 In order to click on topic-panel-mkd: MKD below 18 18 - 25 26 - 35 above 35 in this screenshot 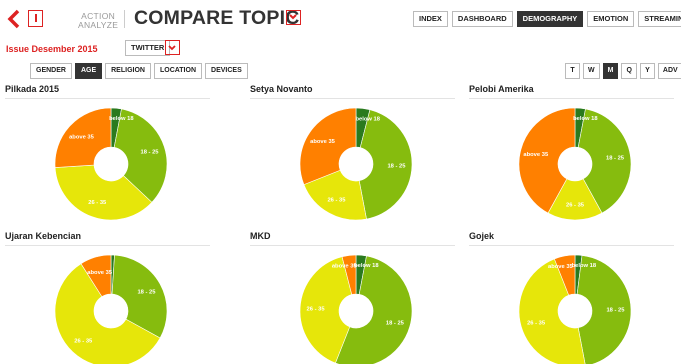, I will do `click(355, 297)`.